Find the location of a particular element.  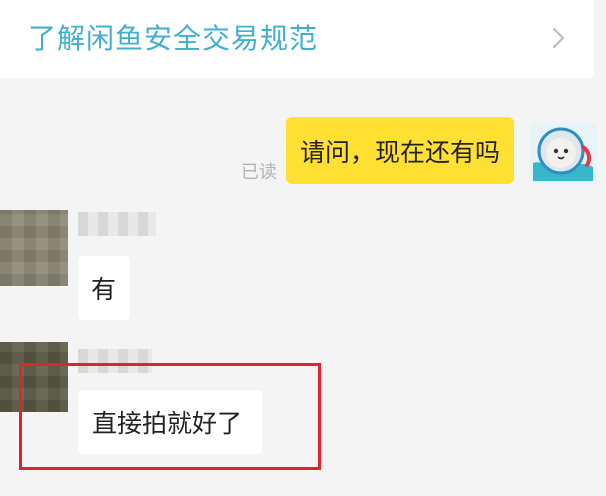

banner-title: 了解闲鱼安全交易规范 is located at coordinates (173, 38).